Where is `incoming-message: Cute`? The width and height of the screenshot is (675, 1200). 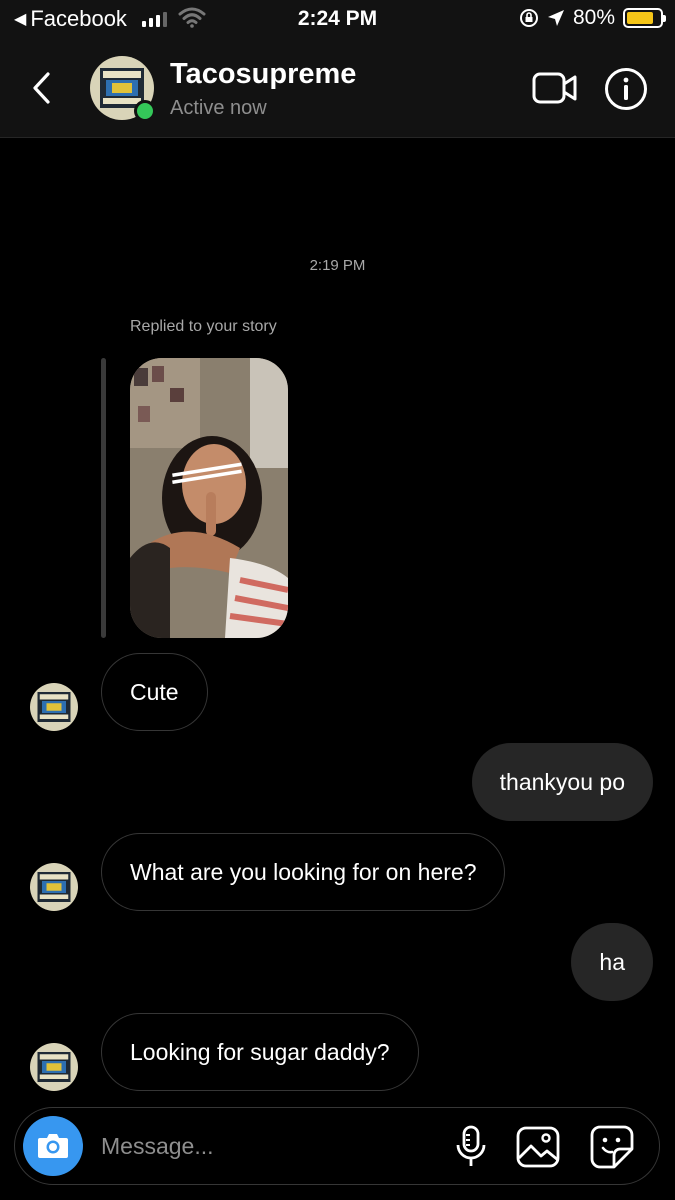 incoming-message: Cute is located at coordinates (154, 692).